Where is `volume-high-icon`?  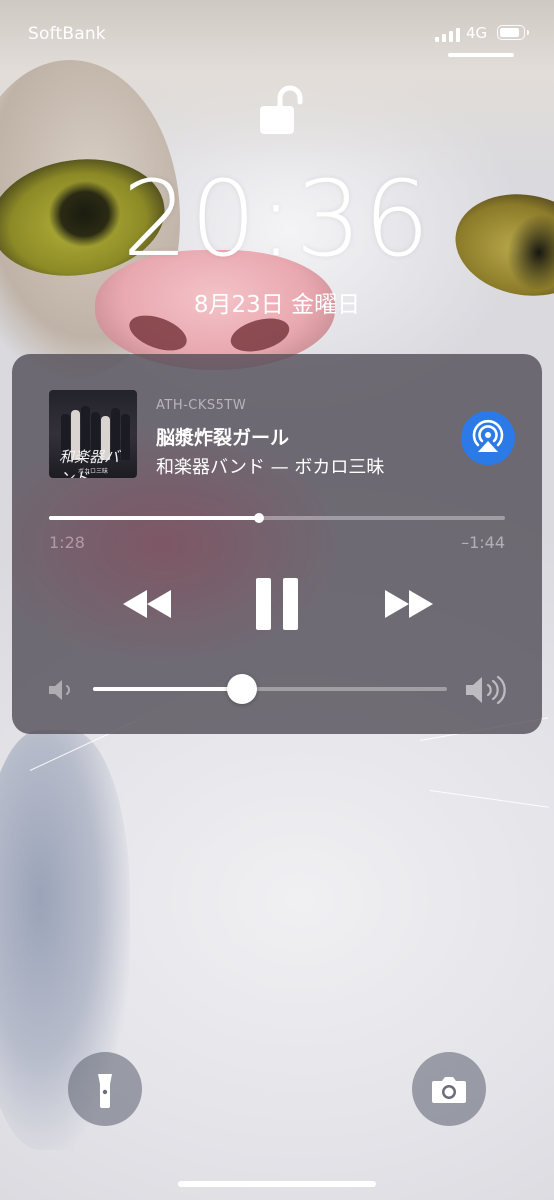
volume-high-icon is located at coordinates (487, 690).